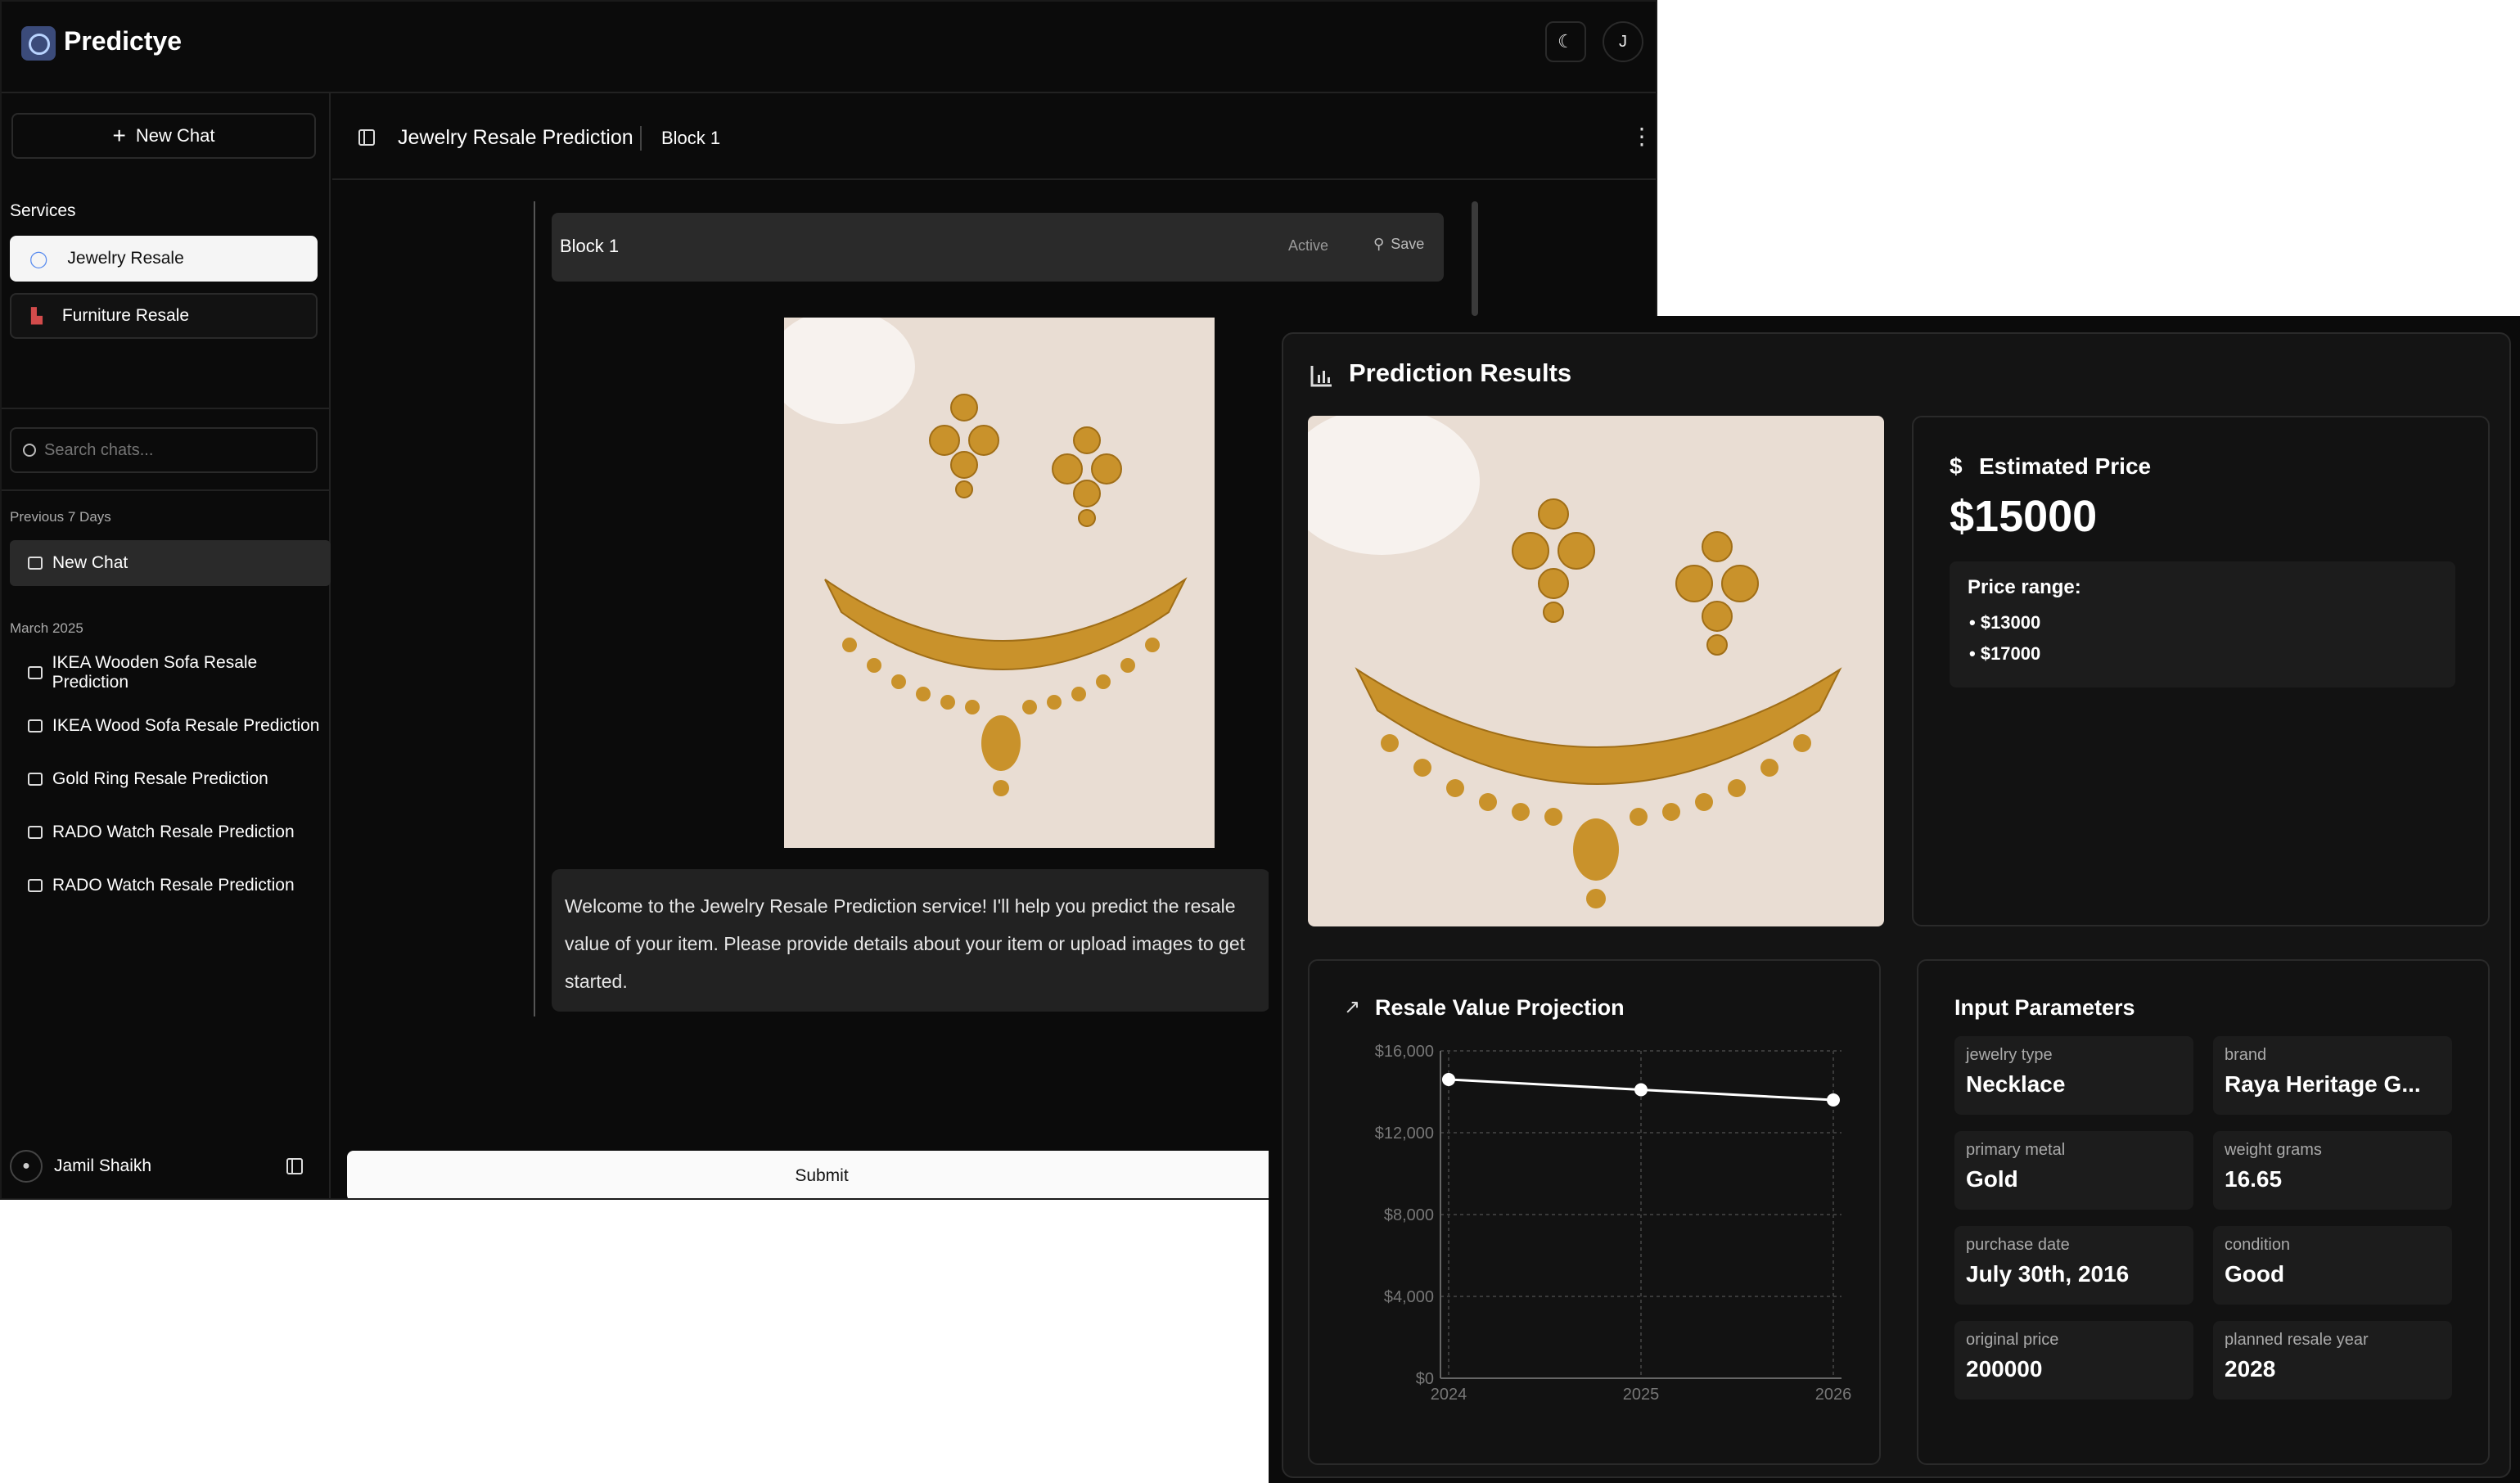 The width and height of the screenshot is (2520, 1483). What do you see at coordinates (2258, 1245) in the screenshot?
I see `param-key: condition` at bounding box center [2258, 1245].